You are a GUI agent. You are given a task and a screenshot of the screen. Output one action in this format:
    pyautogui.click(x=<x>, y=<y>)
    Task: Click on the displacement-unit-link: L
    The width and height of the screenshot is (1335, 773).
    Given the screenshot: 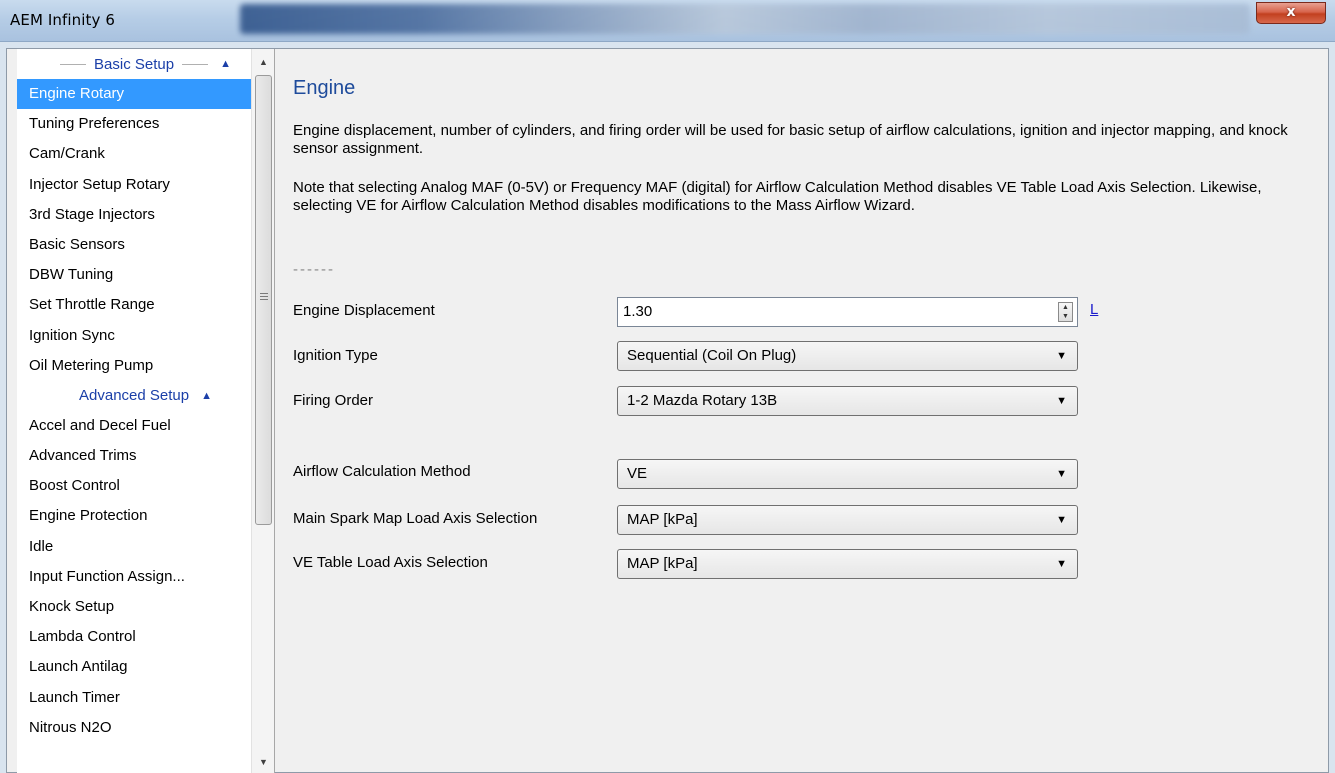 What is the action you would take?
    pyautogui.click(x=1094, y=309)
    